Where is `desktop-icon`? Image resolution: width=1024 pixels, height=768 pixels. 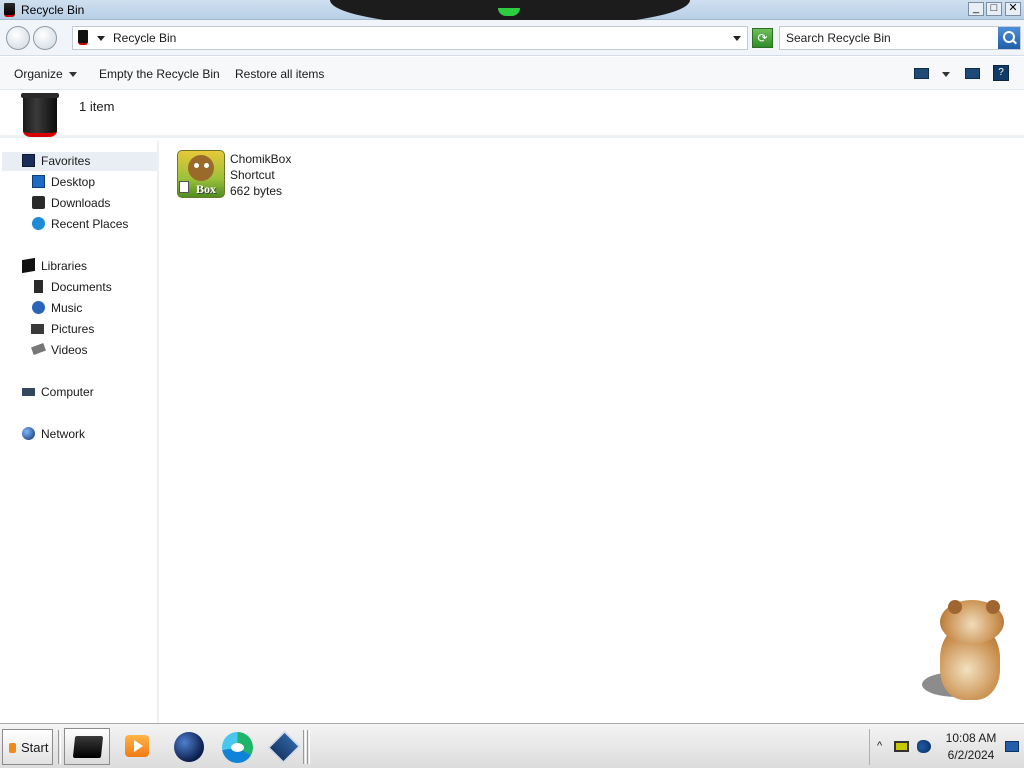 desktop-icon is located at coordinates (38, 181).